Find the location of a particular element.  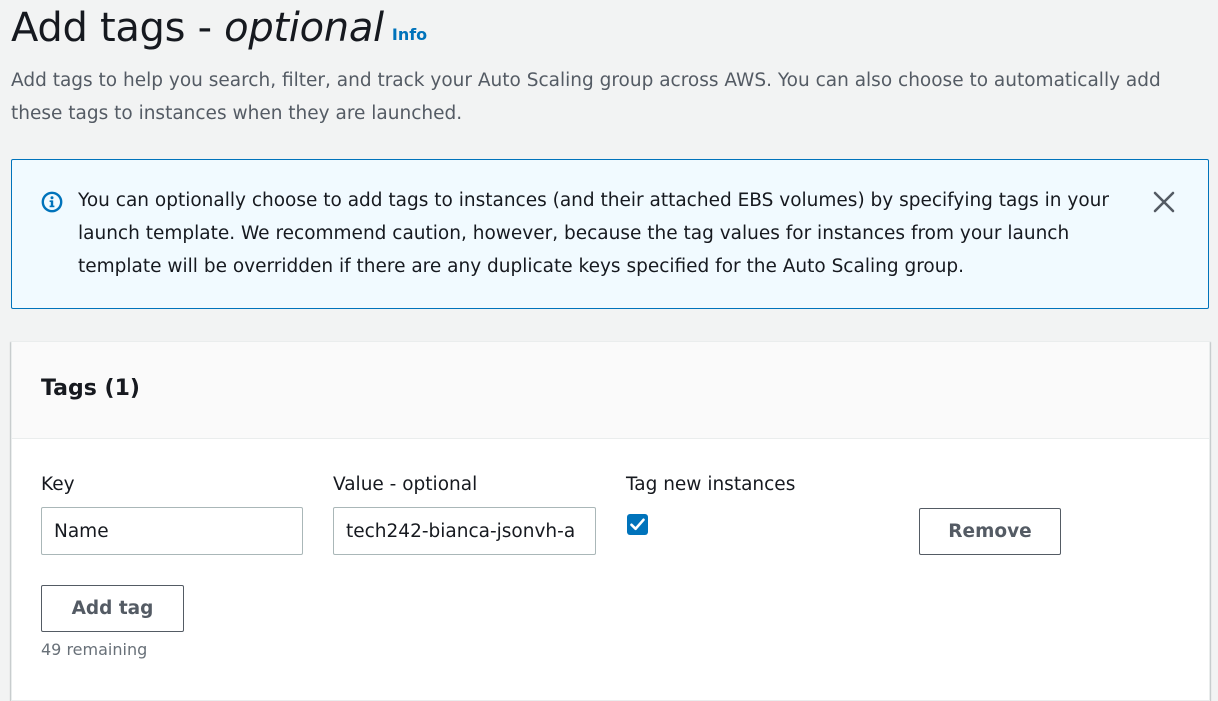

tag-key-input is located at coordinates (172, 531).